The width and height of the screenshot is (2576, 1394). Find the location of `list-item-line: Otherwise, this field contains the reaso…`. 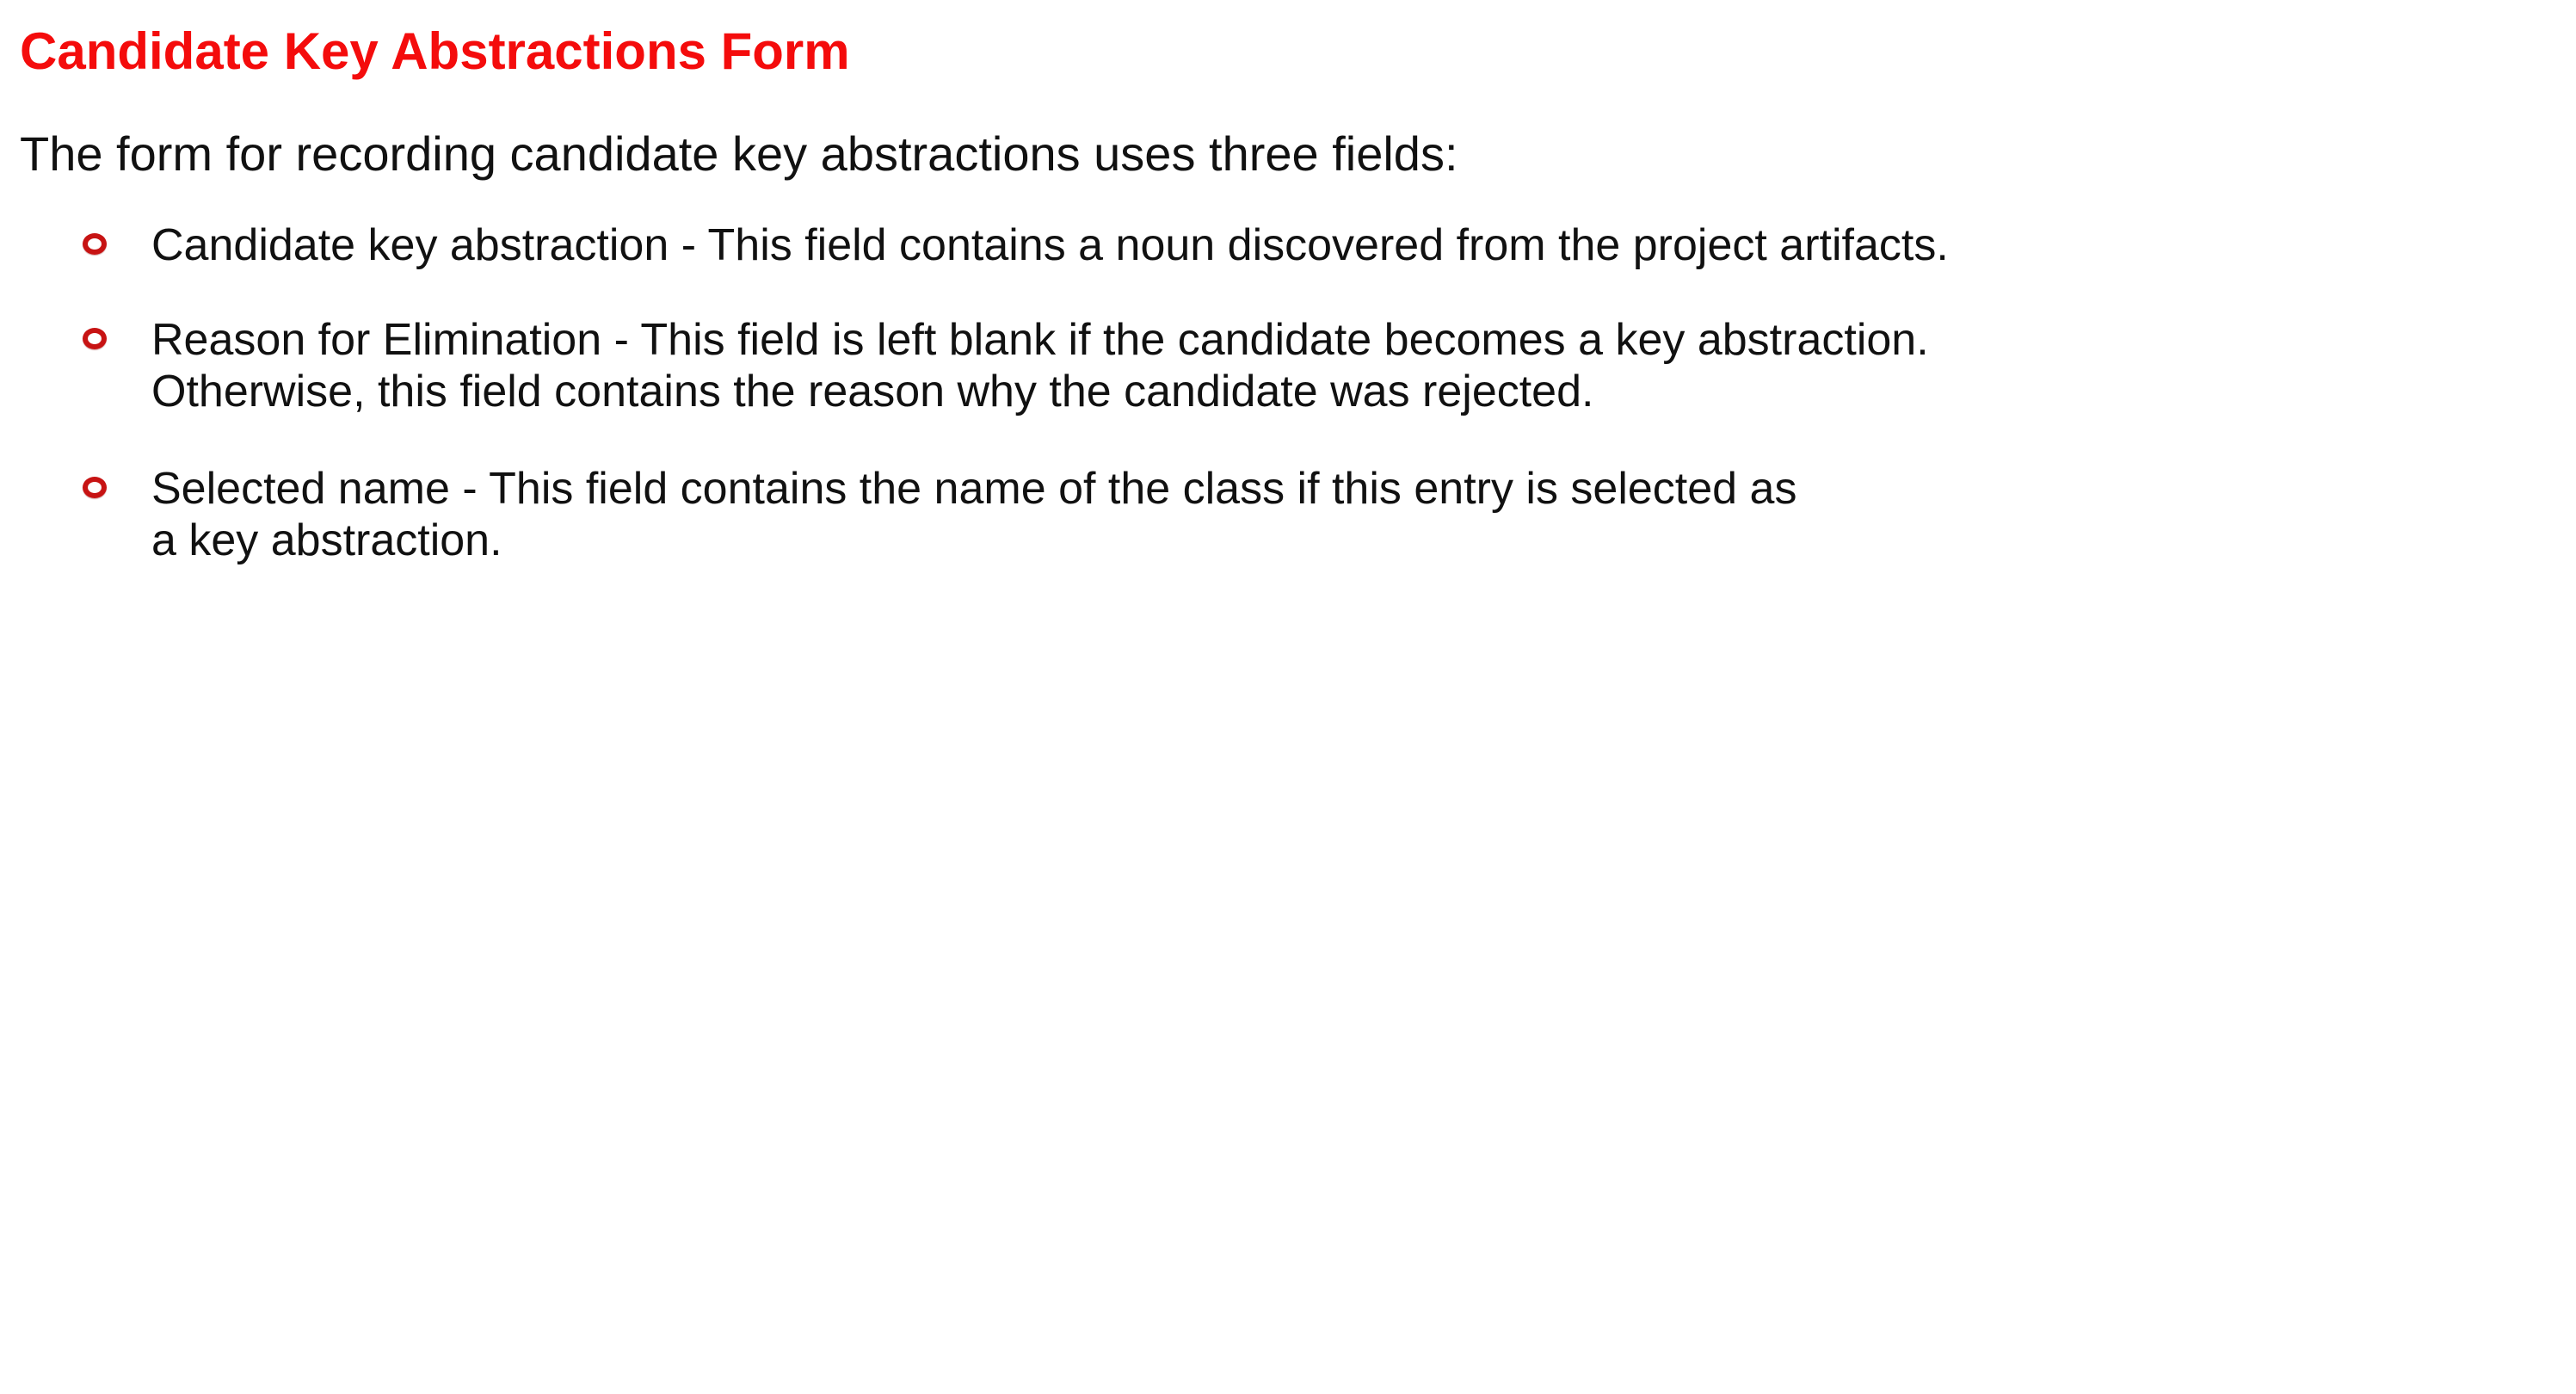

list-item-line: Otherwise, this field contains the reaso… is located at coordinates (872, 391).